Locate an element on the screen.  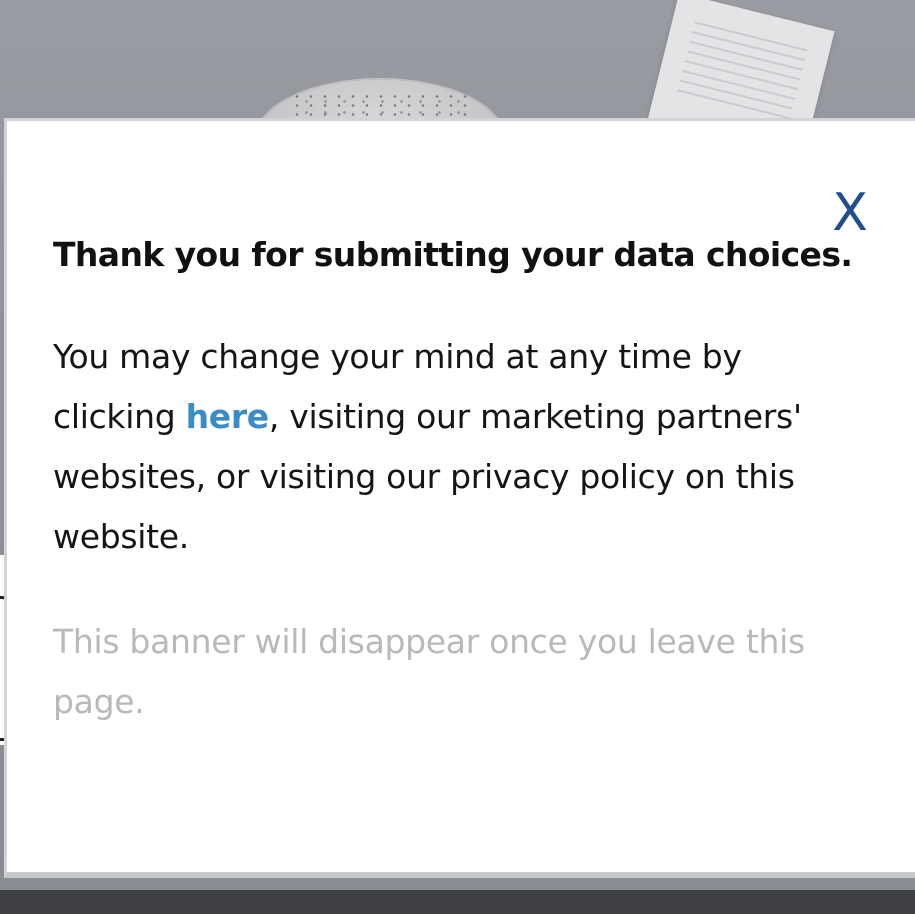
background-paper-lines is located at coordinates (741, 74).